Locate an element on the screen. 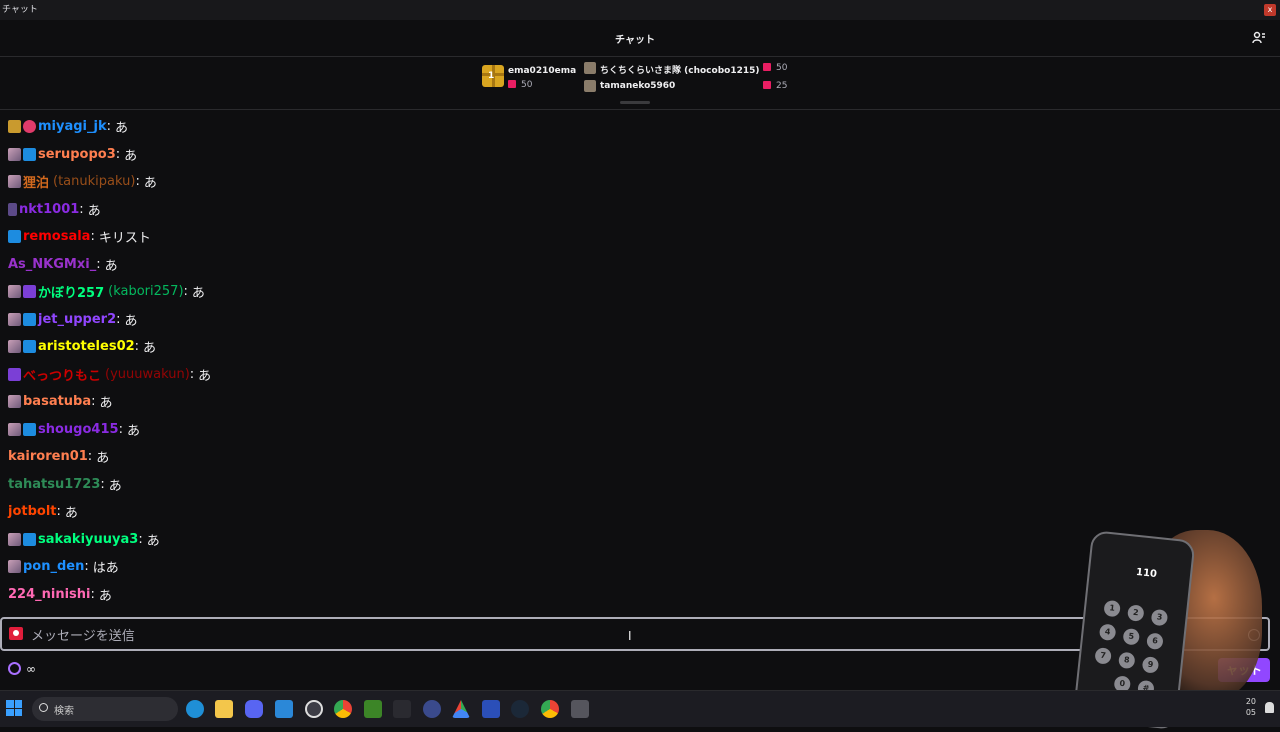 The image size is (1280, 732). chat-message: かぼり257 (kabori257) : あ is located at coordinates (635, 292).